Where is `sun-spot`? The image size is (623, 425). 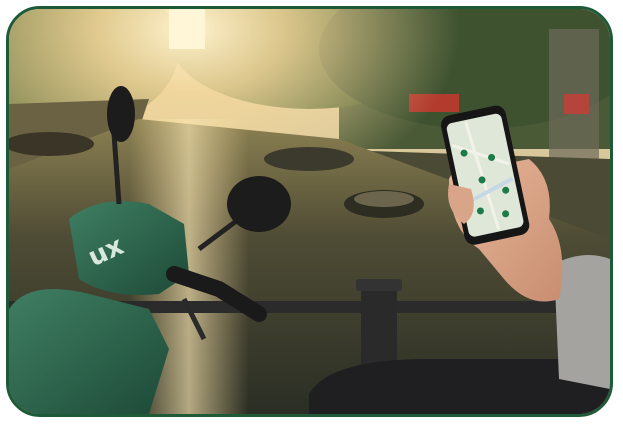
sun-spot is located at coordinates (187, 29).